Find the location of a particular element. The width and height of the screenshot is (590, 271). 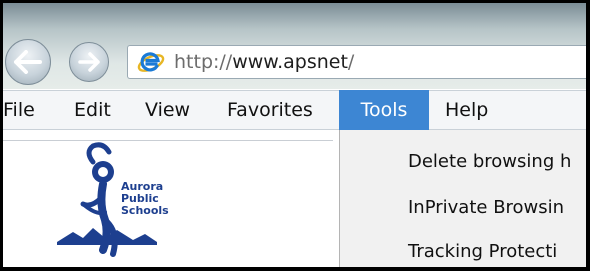

forward-button is located at coordinates (89, 62).